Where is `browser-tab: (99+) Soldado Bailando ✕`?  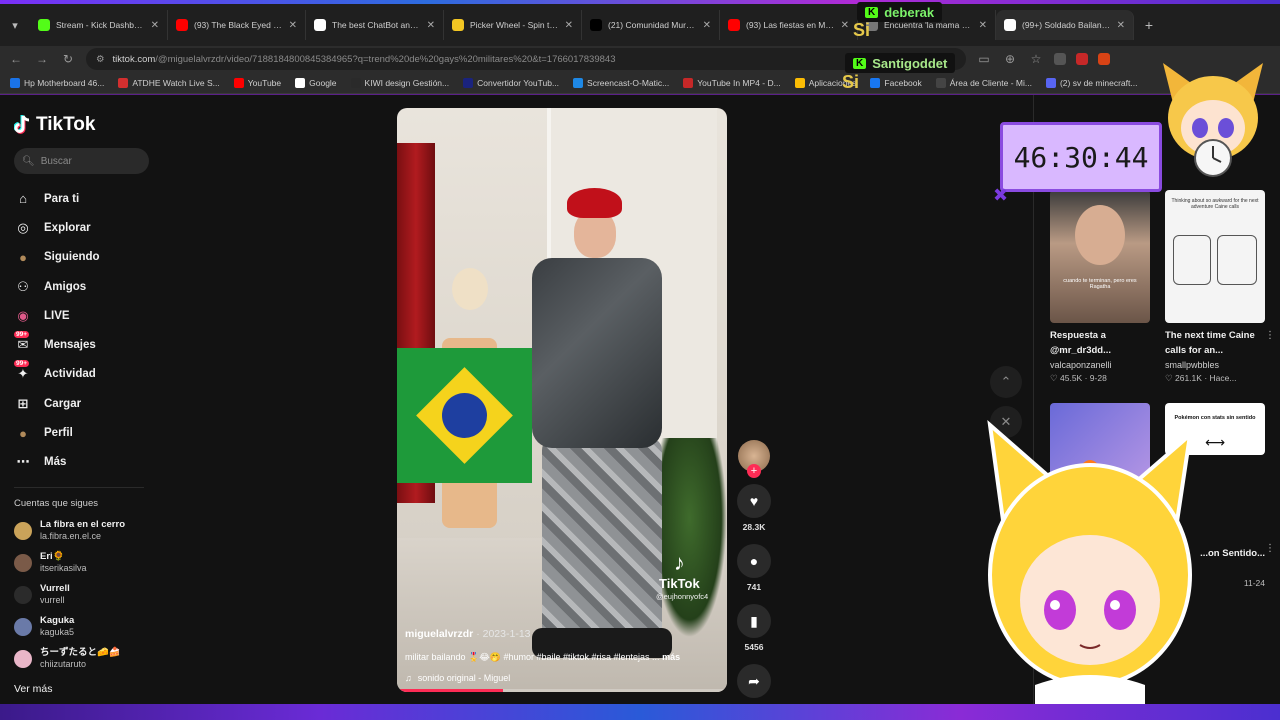
browser-tab: (99+) Soldado Bailando ✕ is located at coordinates (1065, 25).